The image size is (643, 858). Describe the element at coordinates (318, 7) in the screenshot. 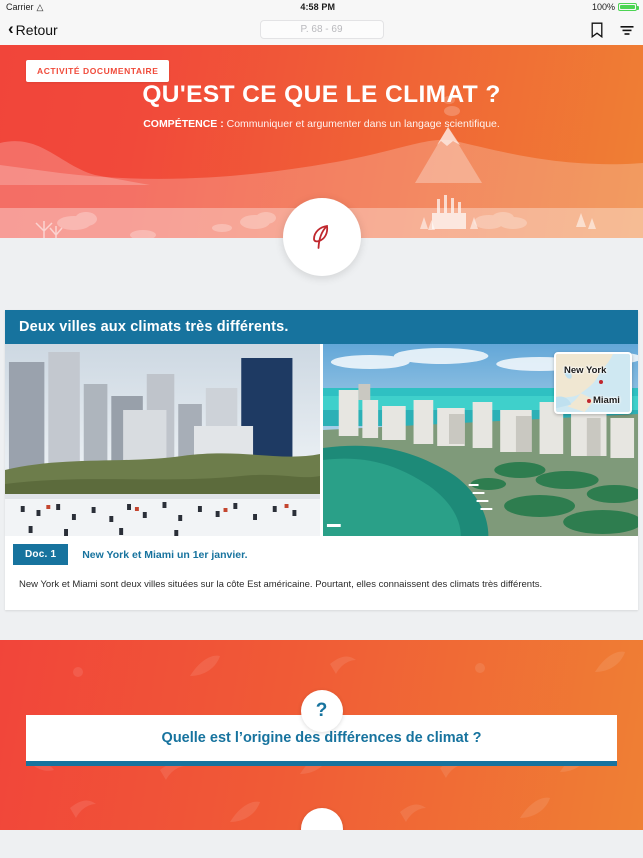

I see `status-bar-clock: 4:58 PM` at that location.